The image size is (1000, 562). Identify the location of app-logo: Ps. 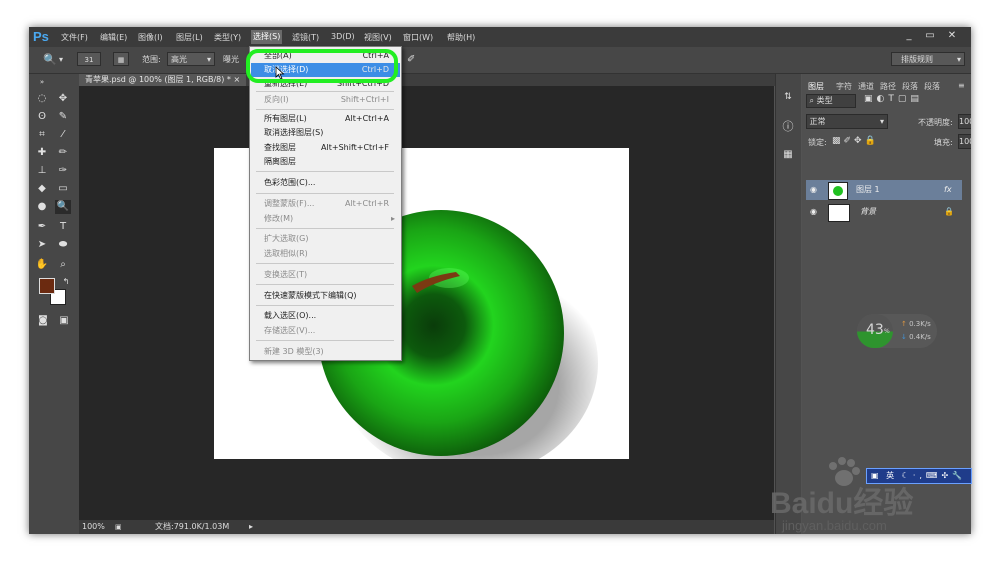
(41, 36).